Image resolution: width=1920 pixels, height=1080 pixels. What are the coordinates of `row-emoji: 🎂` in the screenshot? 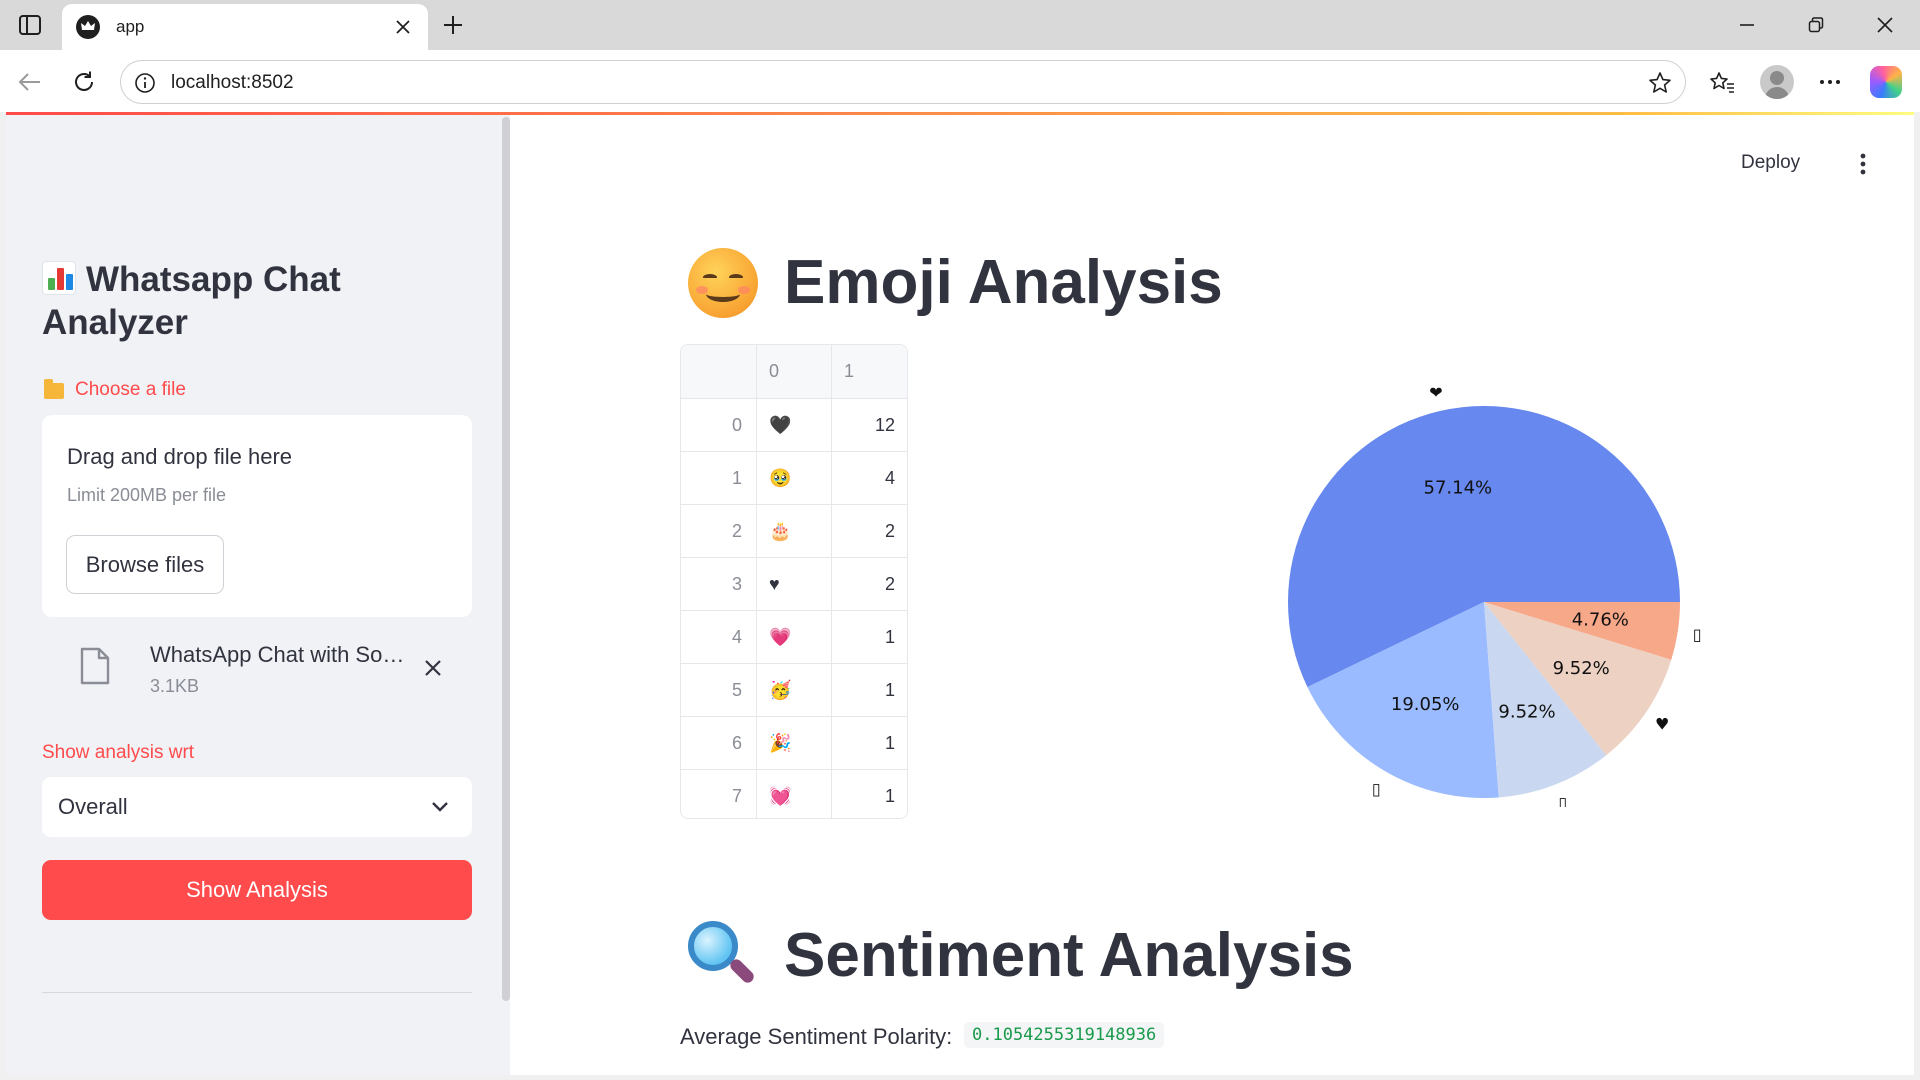 It's located at (794, 531).